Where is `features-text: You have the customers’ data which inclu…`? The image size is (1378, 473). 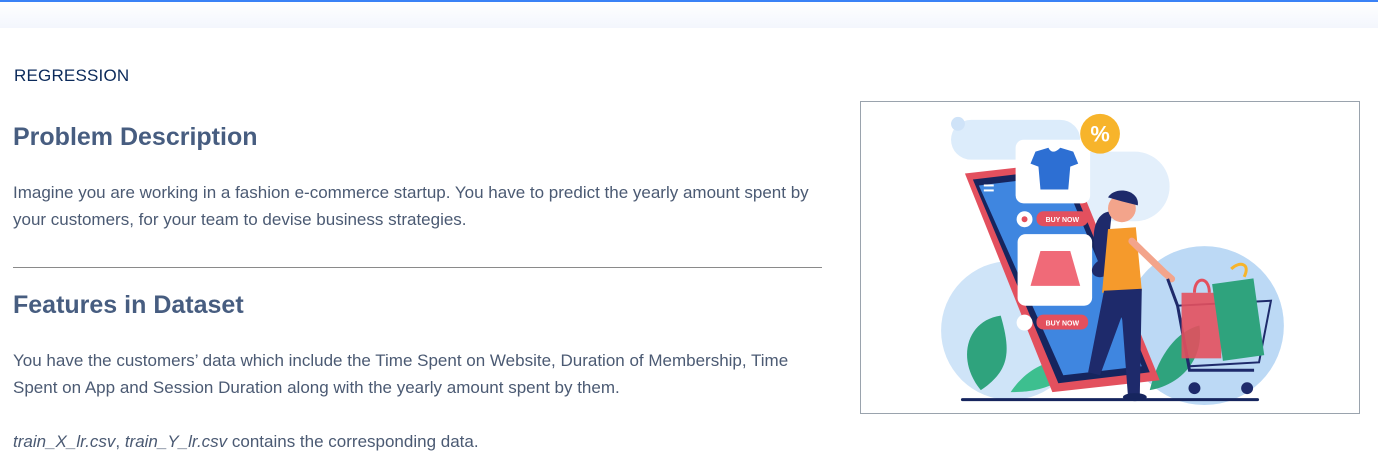 features-text: You have the customers’ data which inclu… is located at coordinates (401, 374).